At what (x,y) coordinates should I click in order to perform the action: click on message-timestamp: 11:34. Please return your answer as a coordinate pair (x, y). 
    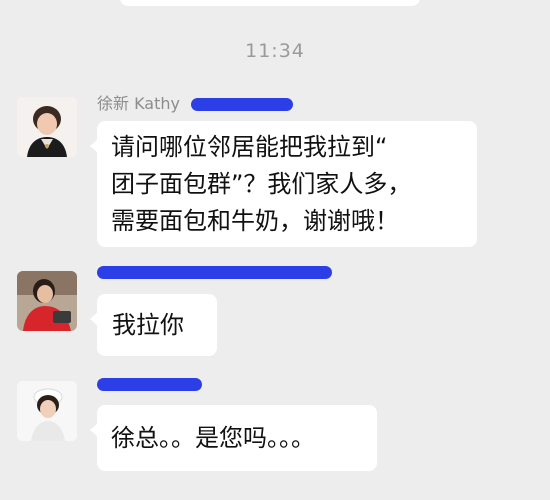
    Looking at the image, I should click on (275, 51).